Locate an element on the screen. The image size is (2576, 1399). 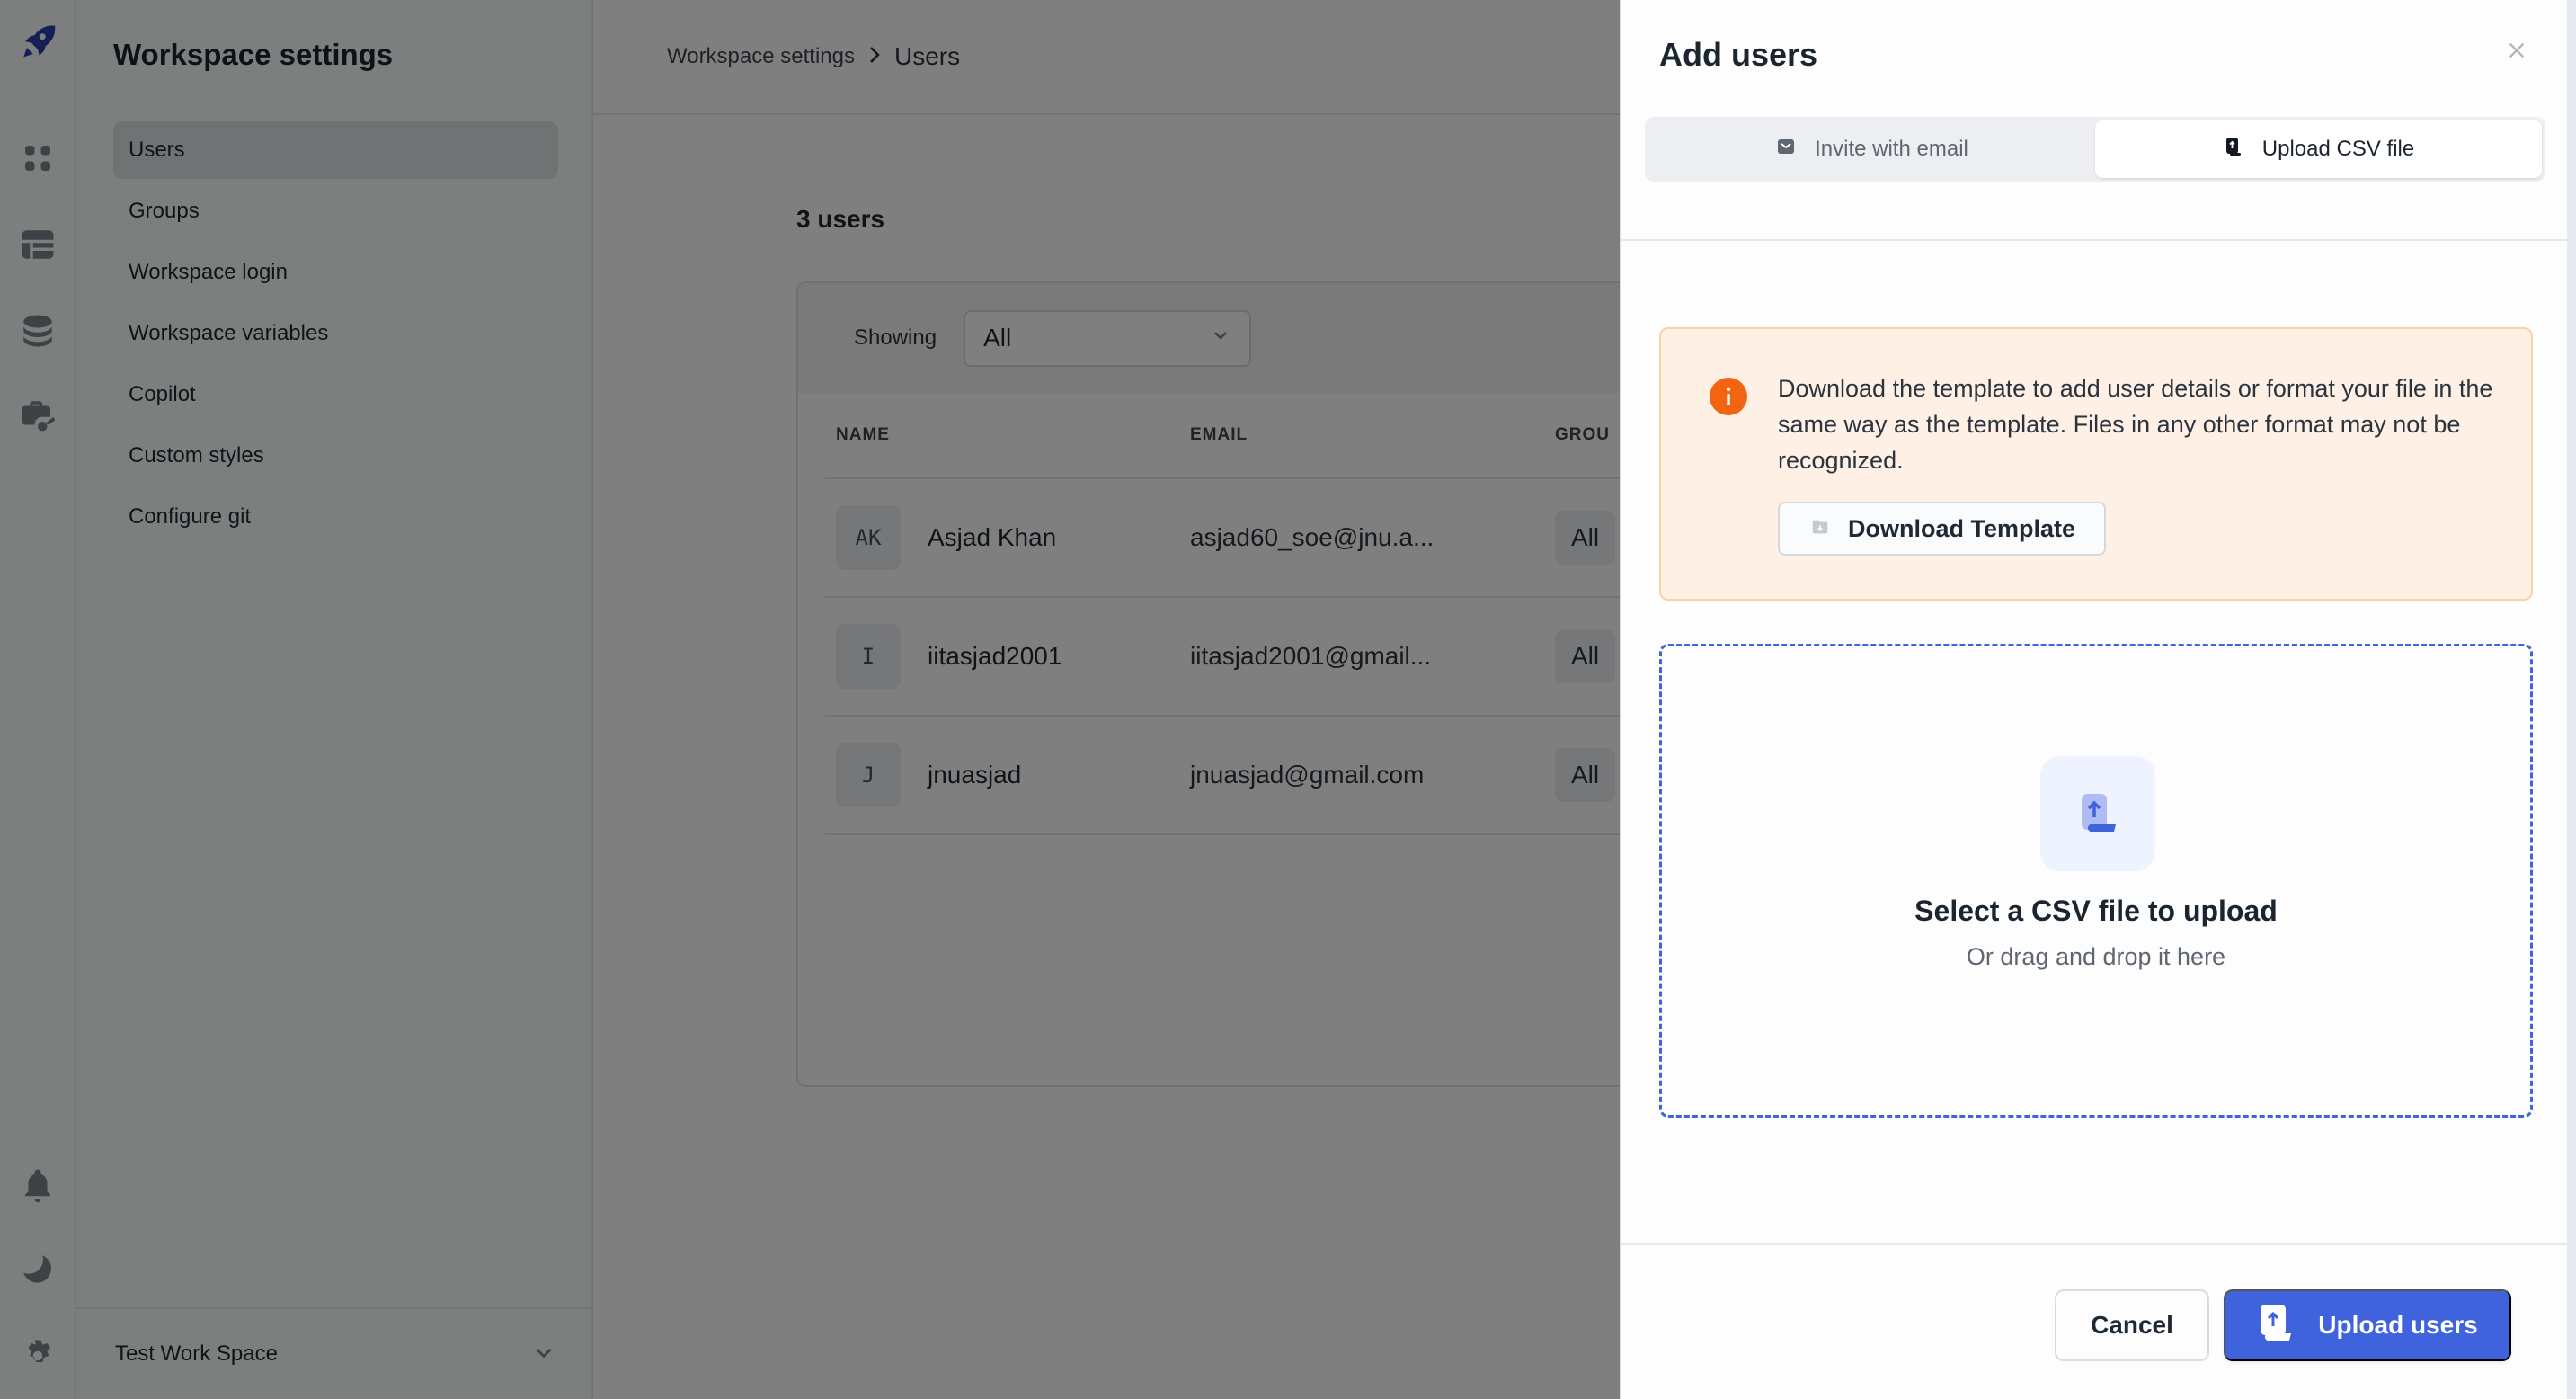
tab-invite-with-email: Invite with email is located at coordinates (1871, 149).